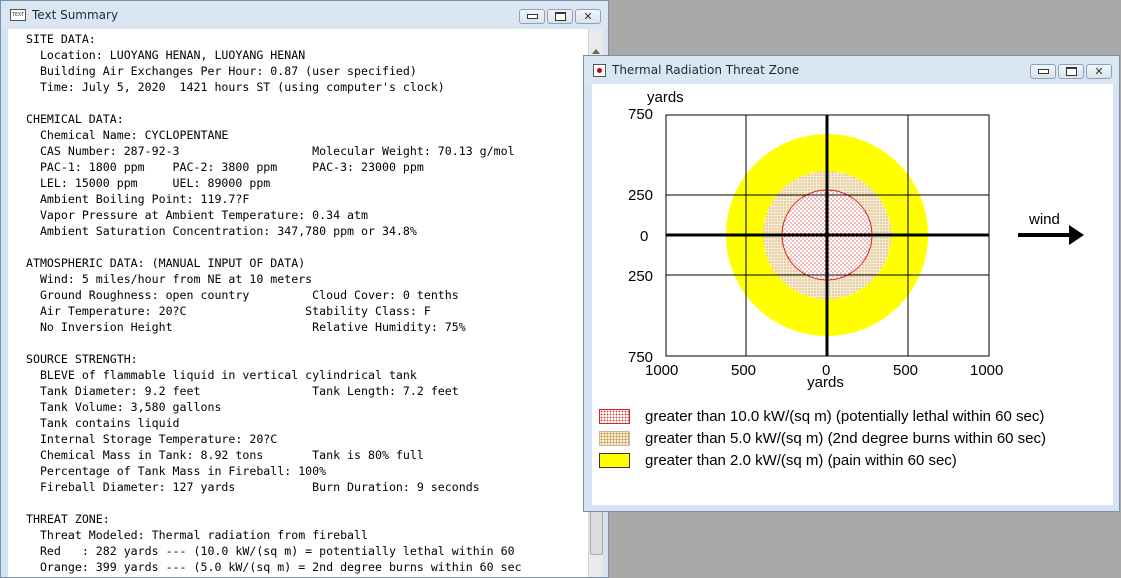 The height and width of the screenshot is (578, 1121). Describe the element at coordinates (614, 416) in the screenshot. I see `legend-swatch-red` at that location.